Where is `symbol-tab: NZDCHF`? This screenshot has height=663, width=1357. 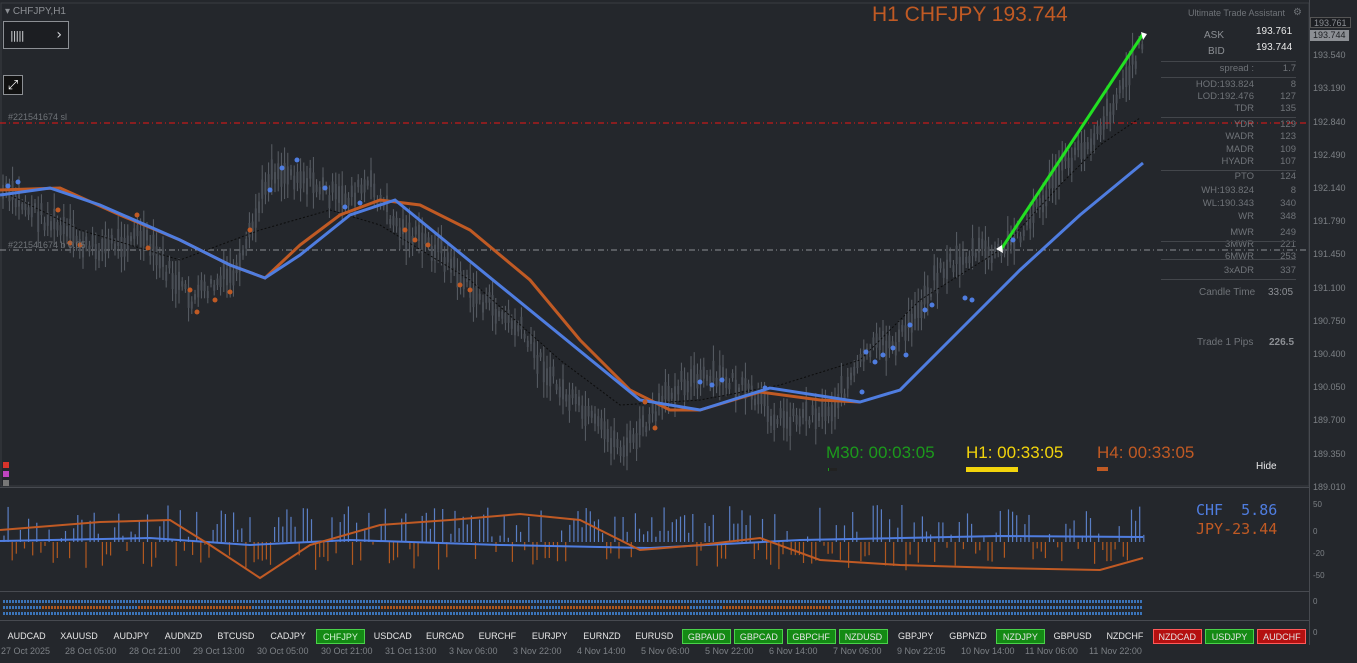 symbol-tab: NZDCHF is located at coordinates (1124, 636).